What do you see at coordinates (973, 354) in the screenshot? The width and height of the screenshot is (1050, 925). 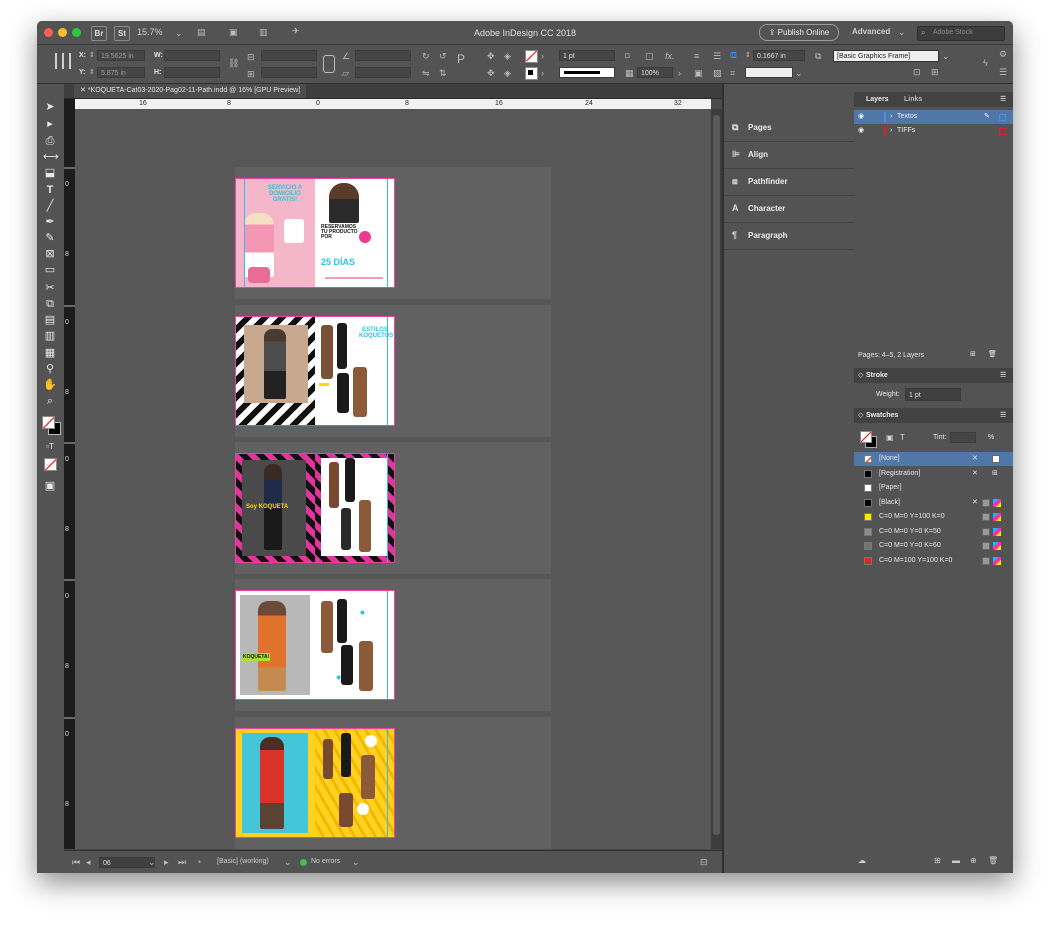 I see `new-layer-icon: ⊞` at bounding box center [973, 354].